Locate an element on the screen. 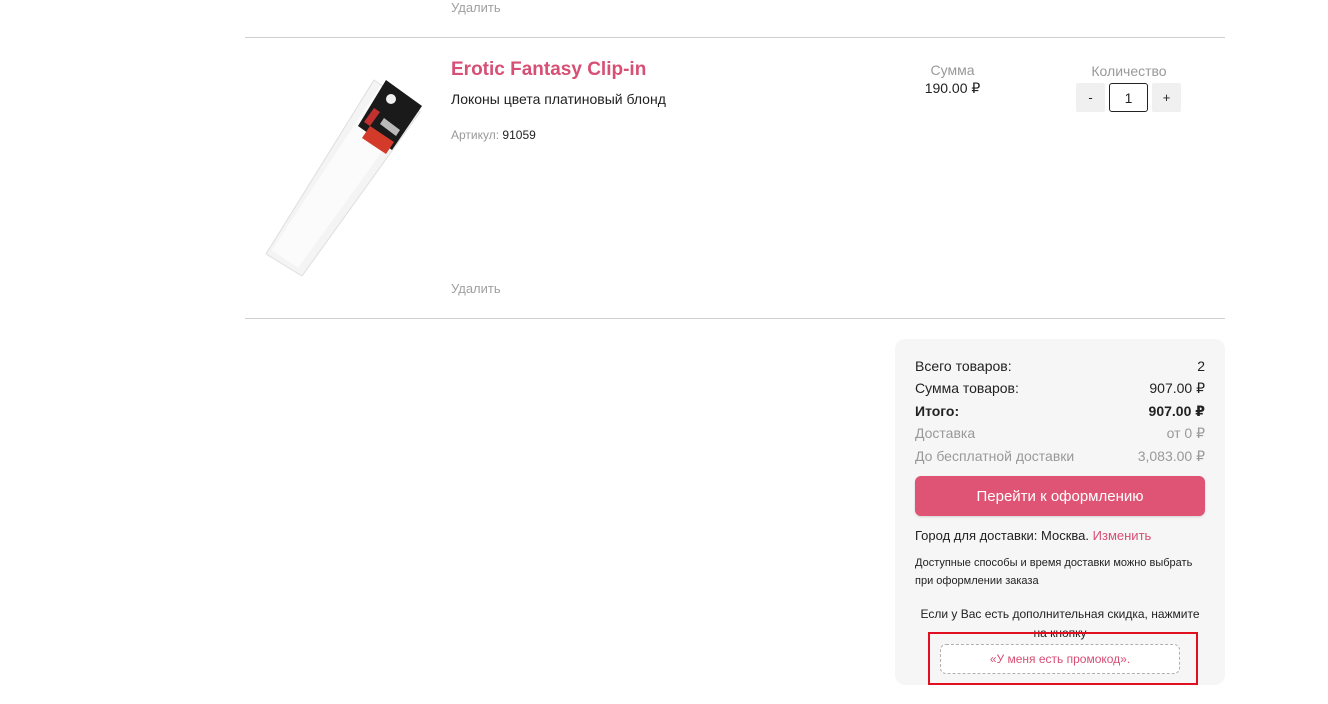 The image size is (1328, 704). item-divider-bottom is located at coordinates (735, 318).